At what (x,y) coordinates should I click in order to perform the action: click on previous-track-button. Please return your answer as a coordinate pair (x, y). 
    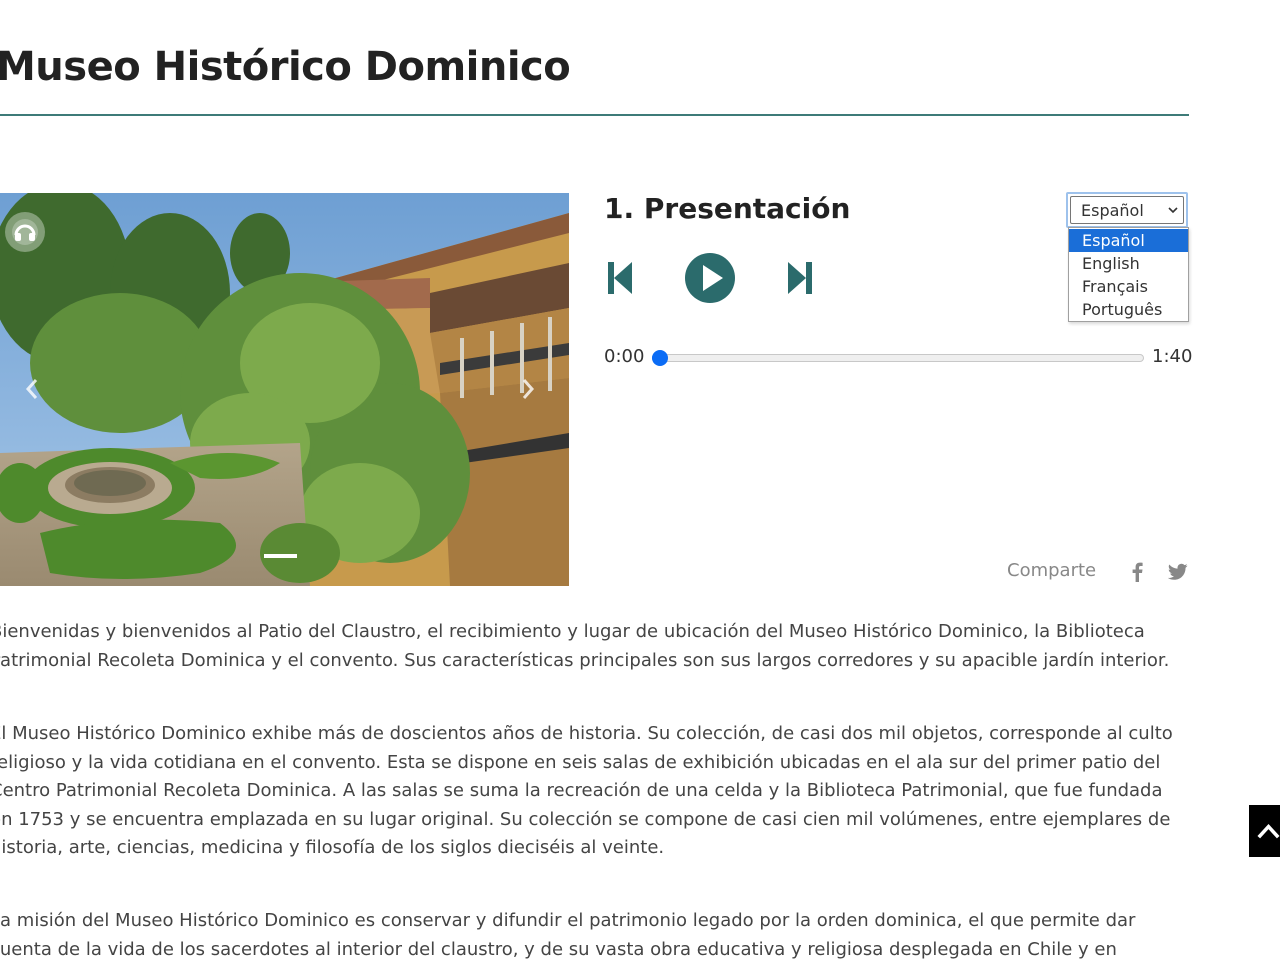
    Looking at the image, I should click on (620, 278).